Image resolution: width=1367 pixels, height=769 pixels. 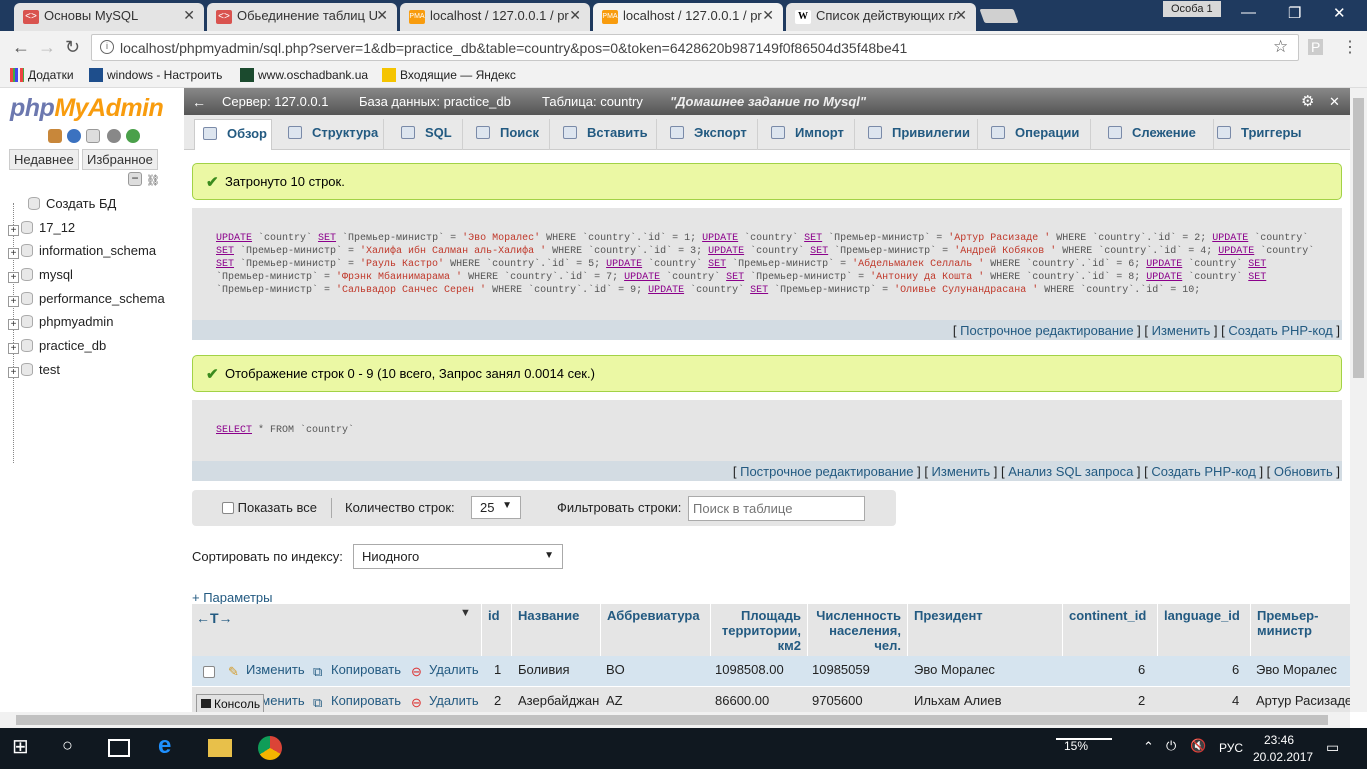 I want to click on column-header: Аббревиатура, so click(x=656, y=630).